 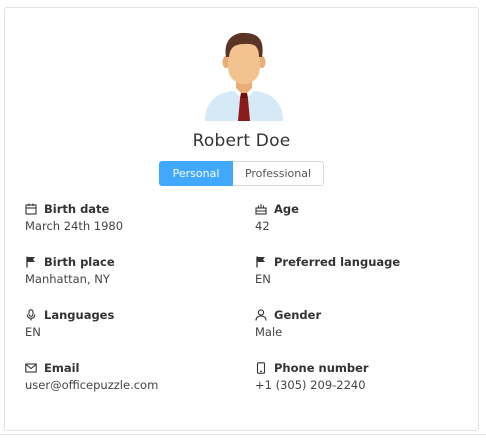 I want to click on calendar-icon, so click(x=31, y=209).